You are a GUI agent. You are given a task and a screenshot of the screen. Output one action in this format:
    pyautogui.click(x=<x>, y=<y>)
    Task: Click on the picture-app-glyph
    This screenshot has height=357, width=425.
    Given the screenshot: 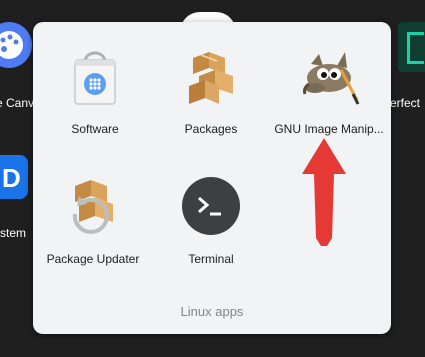 What is the action you would take?
    pyautogui.click(x=415, y=48)
    